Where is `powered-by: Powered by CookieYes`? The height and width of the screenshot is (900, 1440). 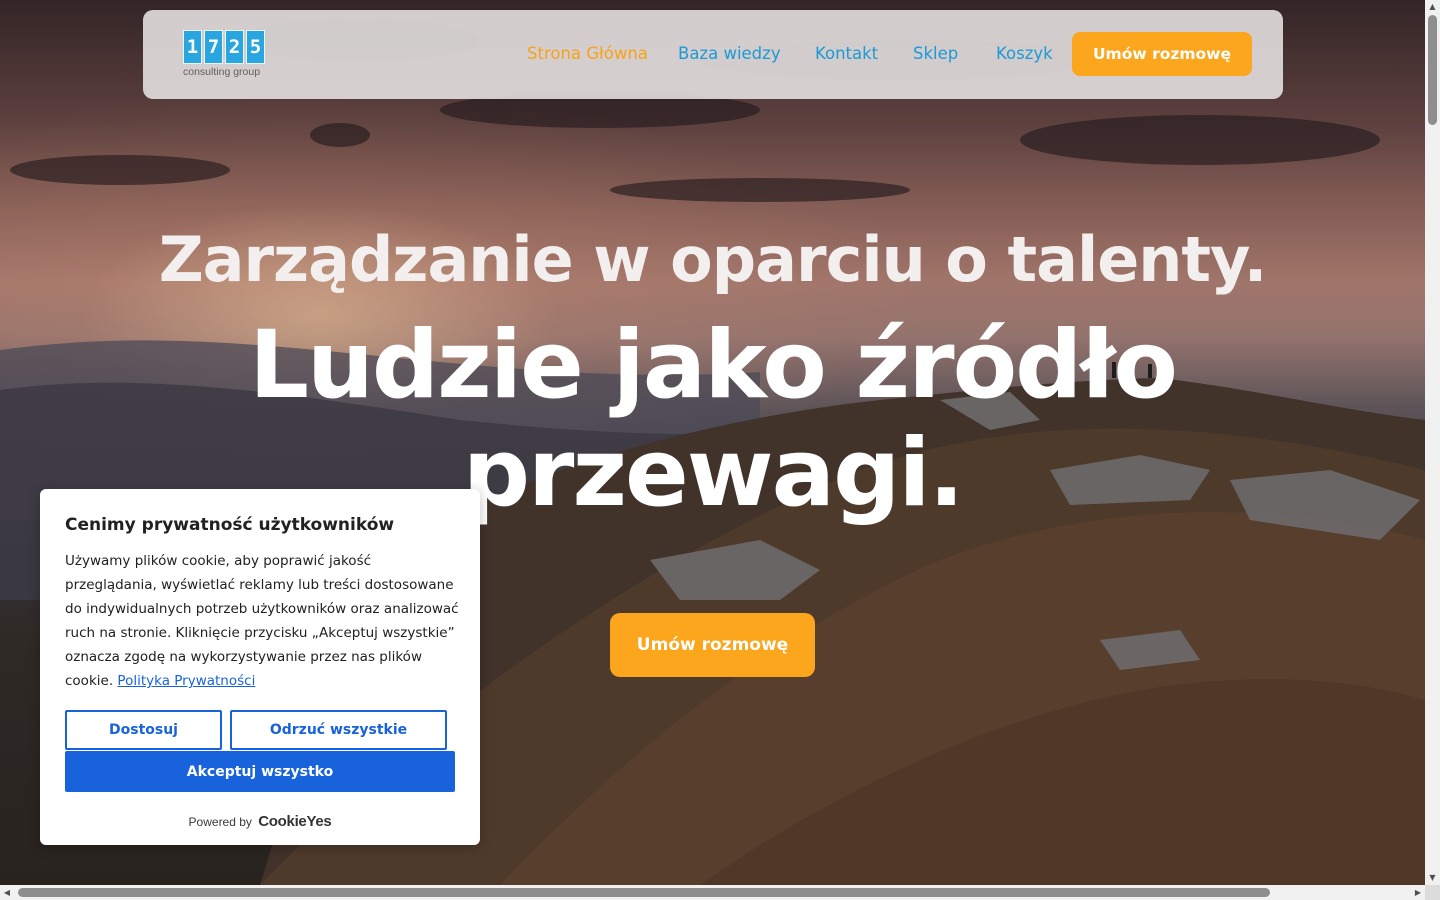 powered-by: Powered by CookieYes is located at coordinates (260, 821).